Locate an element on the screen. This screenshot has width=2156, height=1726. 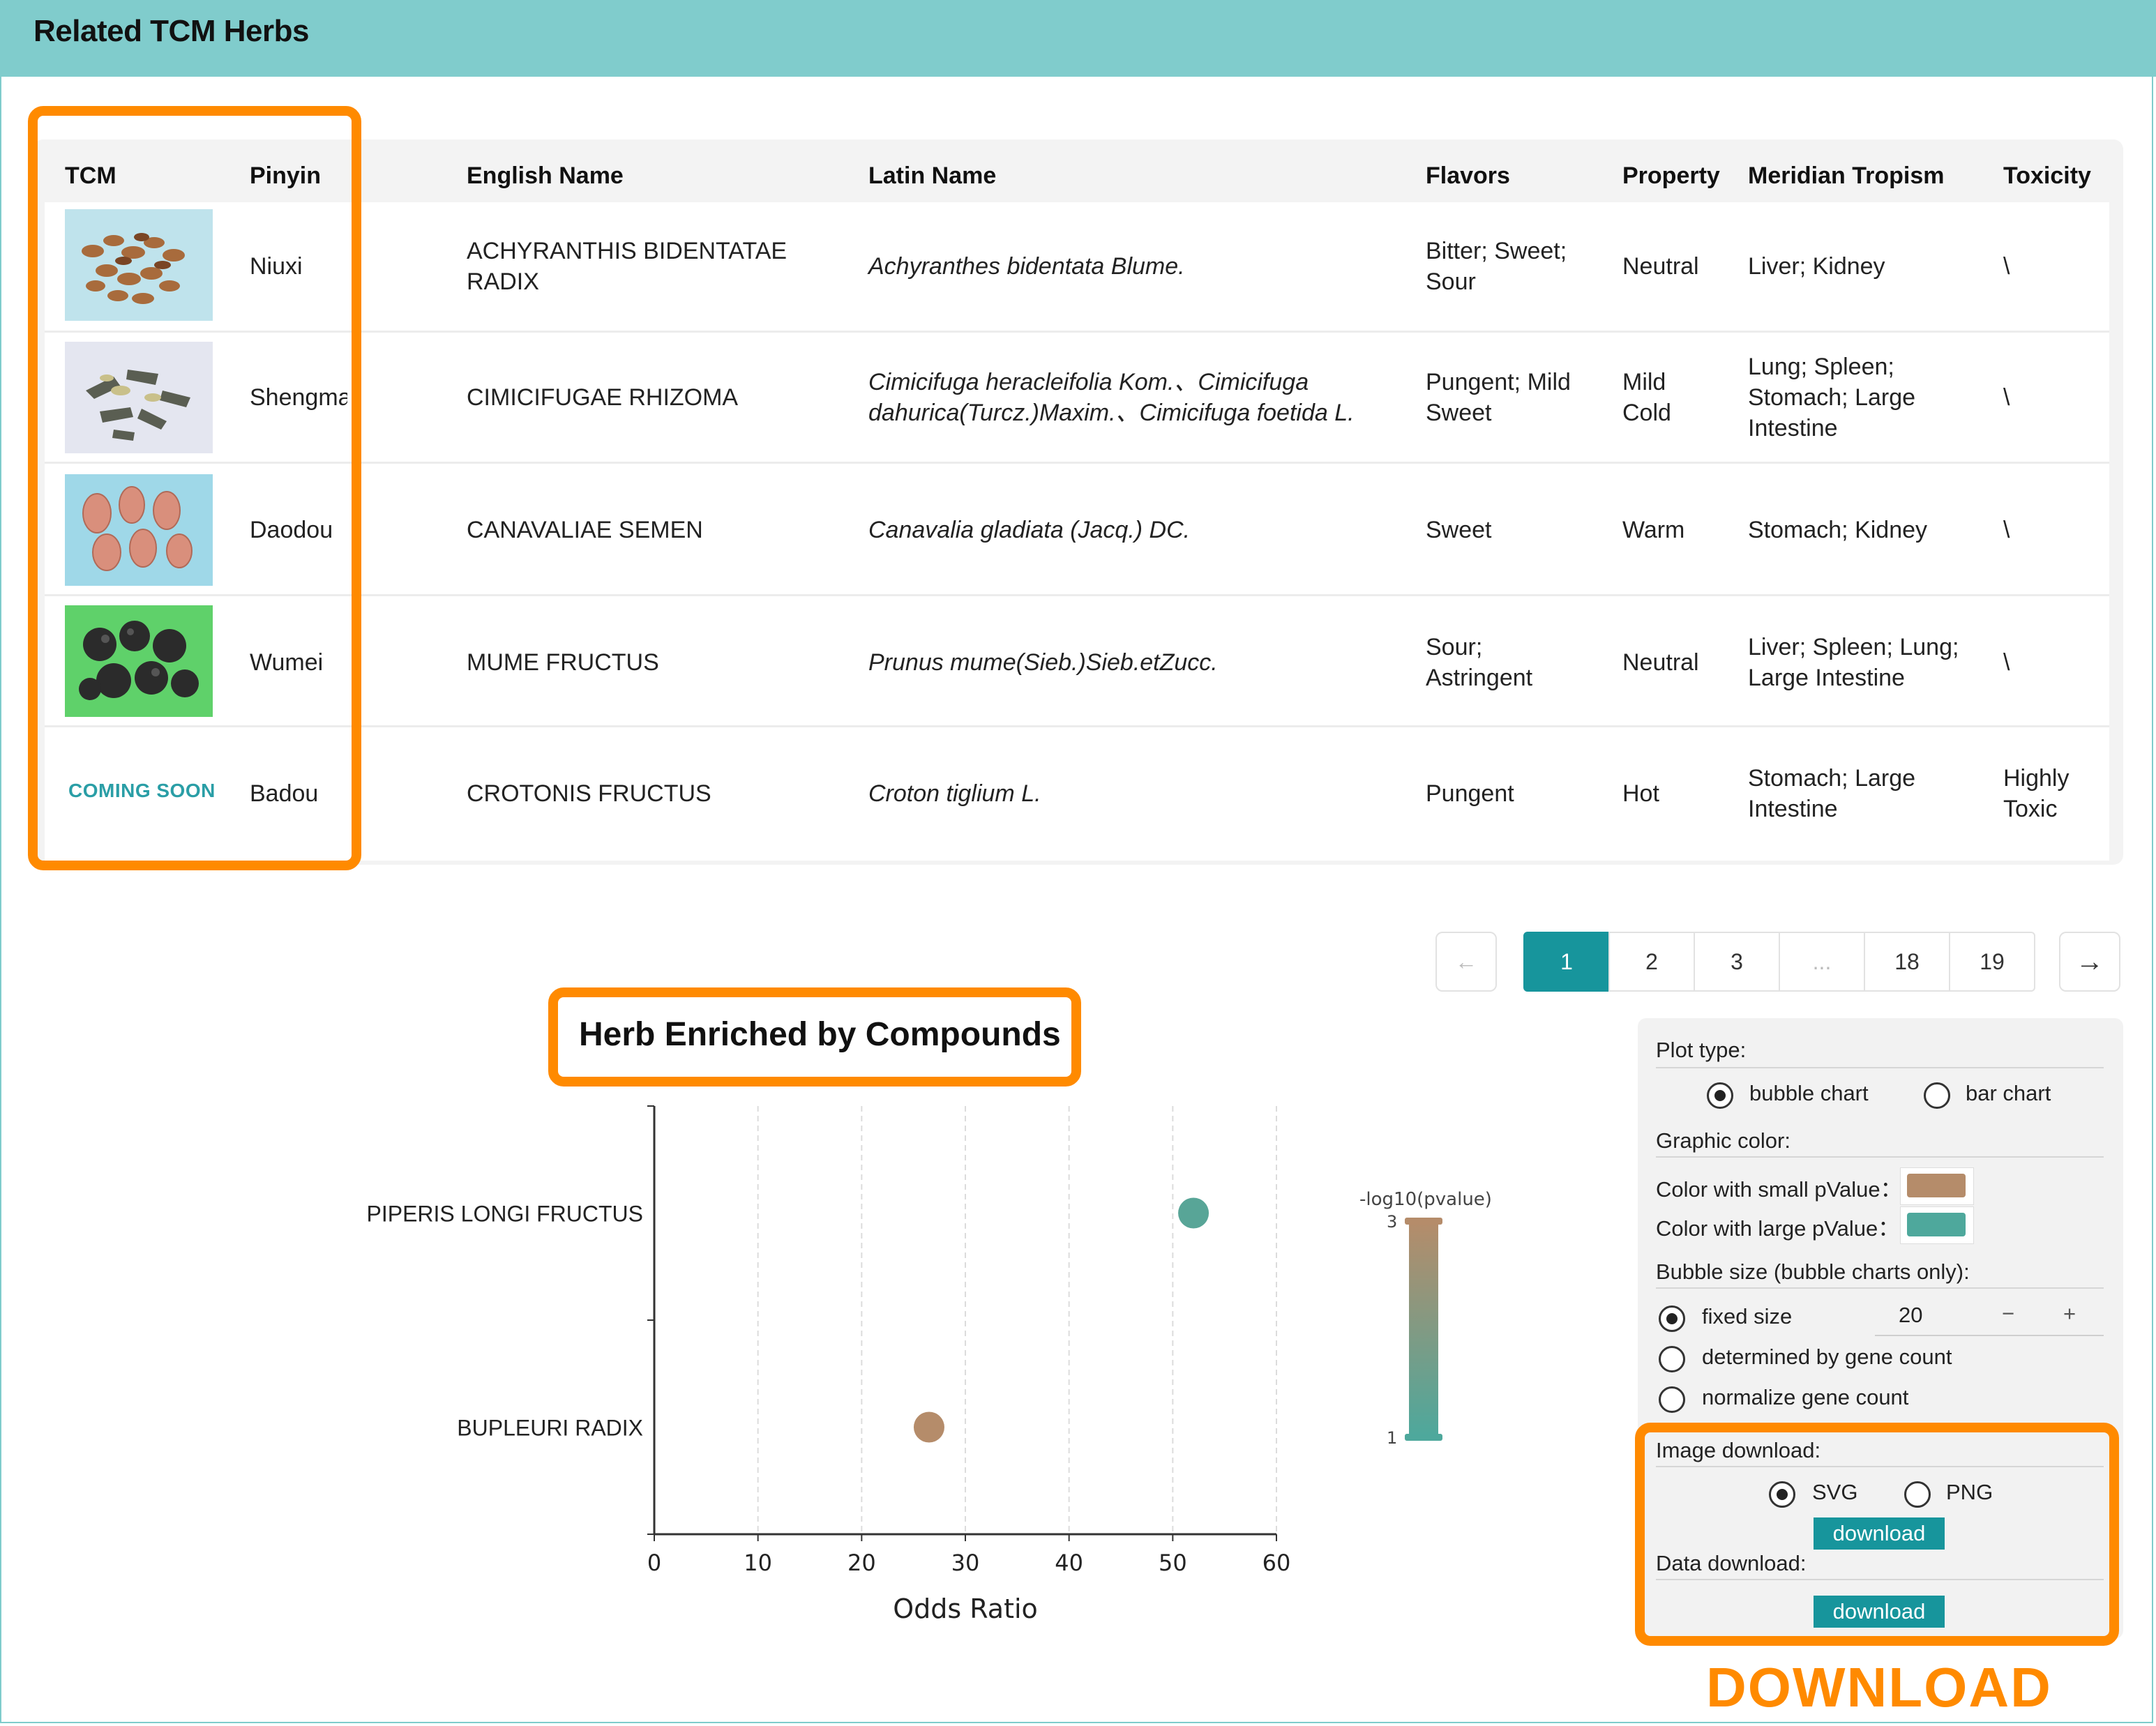
bubble-size-label: Bubble size (bubble charts only): is located at coordinates (1813, 1272).